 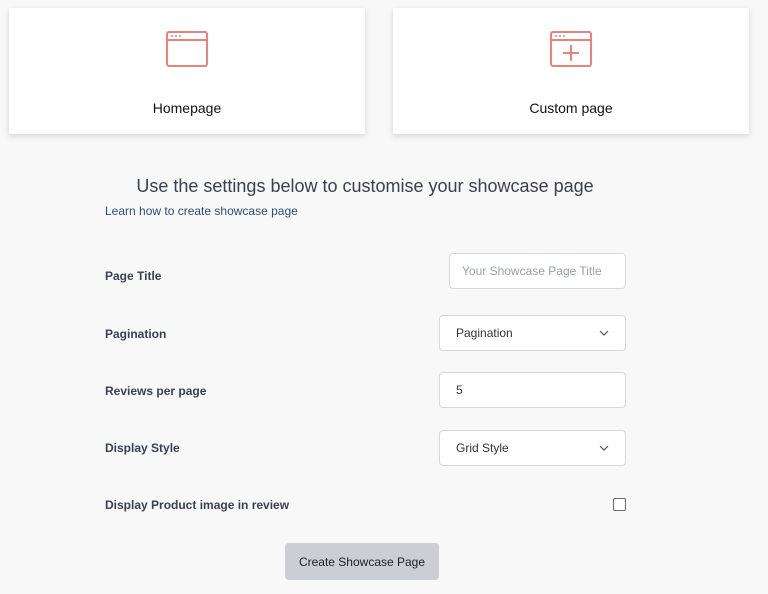 I want to click on page-title-label: Page Title, so click(x=133, y=276).